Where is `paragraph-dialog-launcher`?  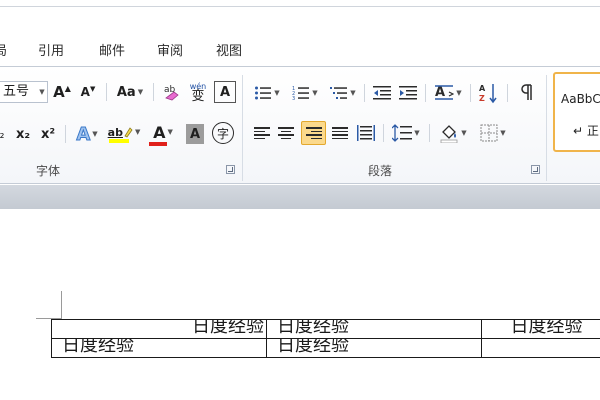 paragraph-dialog-launcher is located at coordinates (535, 169).